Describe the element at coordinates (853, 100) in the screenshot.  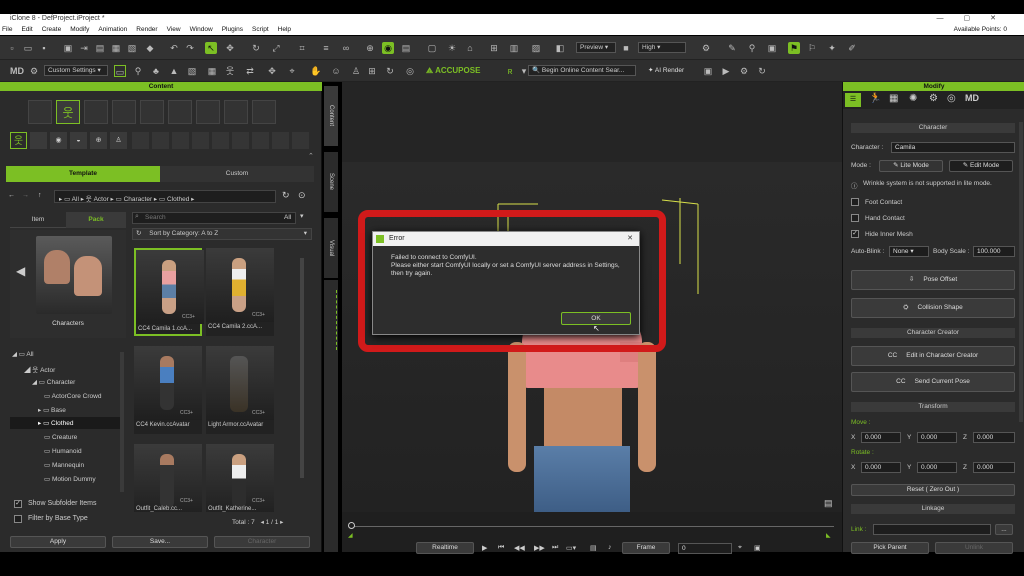
I see `modify-tab-settings-icon: ☰` at that location.